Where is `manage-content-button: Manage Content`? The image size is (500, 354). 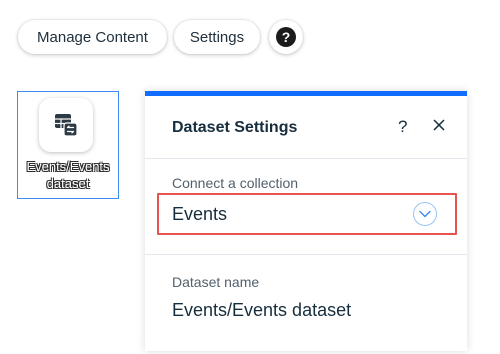 manage-content-button: Manage Content is located at coordinates (92, 37).